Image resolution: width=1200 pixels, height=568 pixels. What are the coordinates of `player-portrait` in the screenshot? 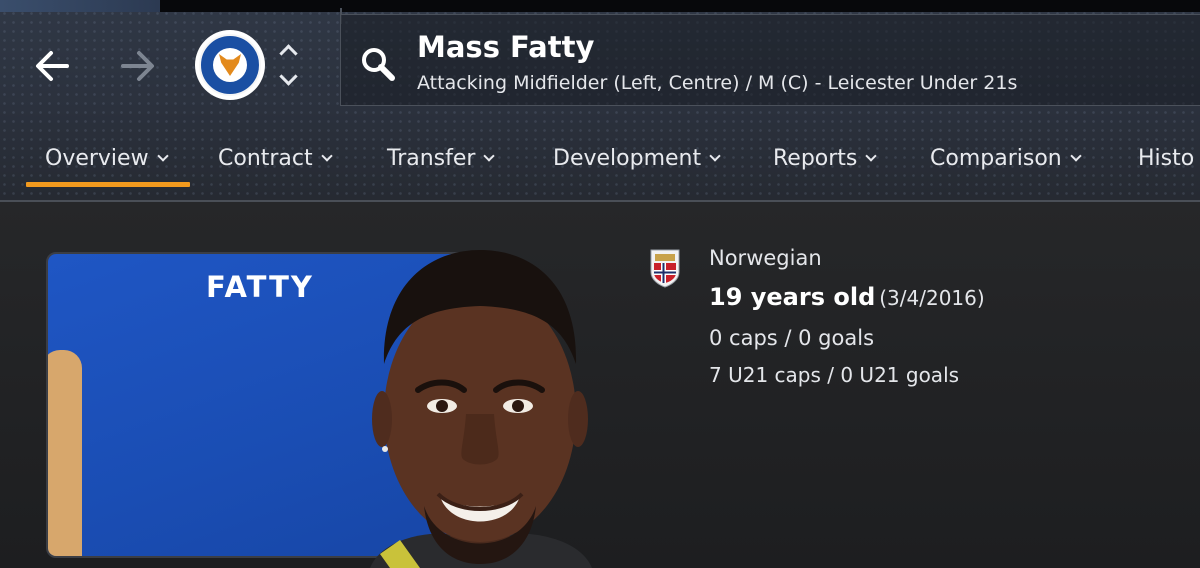 It's located at (481, 409).